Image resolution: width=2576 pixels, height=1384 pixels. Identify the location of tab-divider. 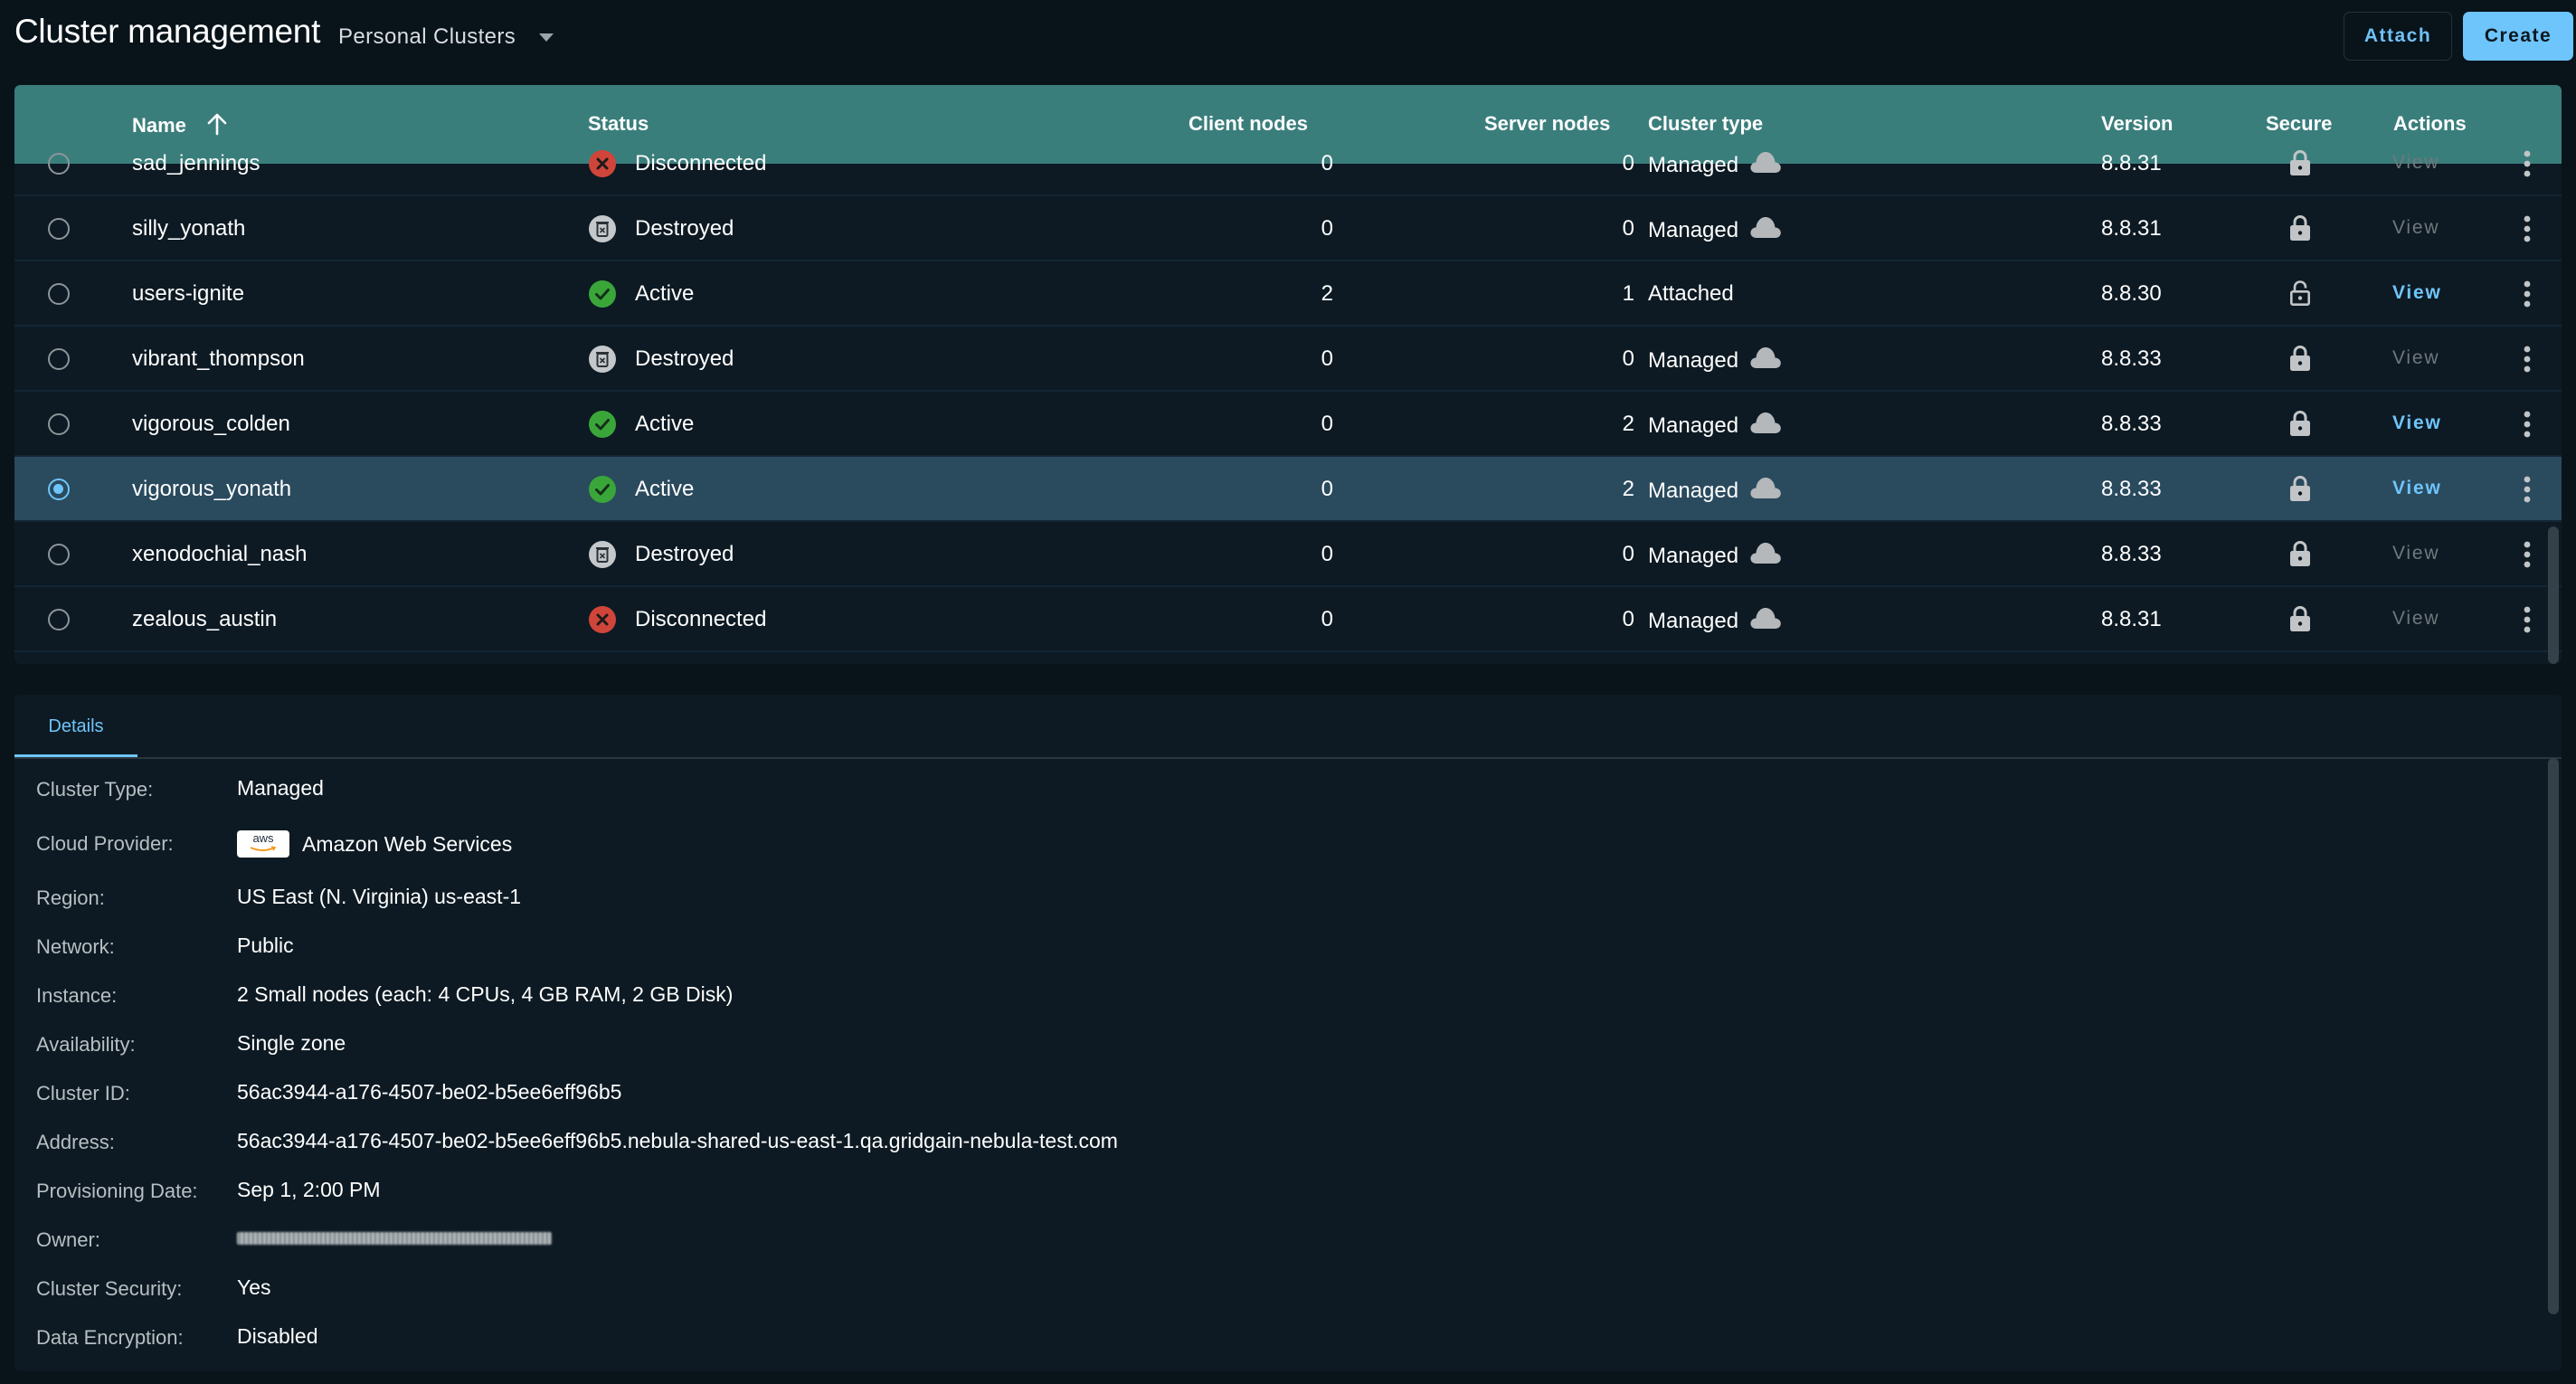
(1288, 758).